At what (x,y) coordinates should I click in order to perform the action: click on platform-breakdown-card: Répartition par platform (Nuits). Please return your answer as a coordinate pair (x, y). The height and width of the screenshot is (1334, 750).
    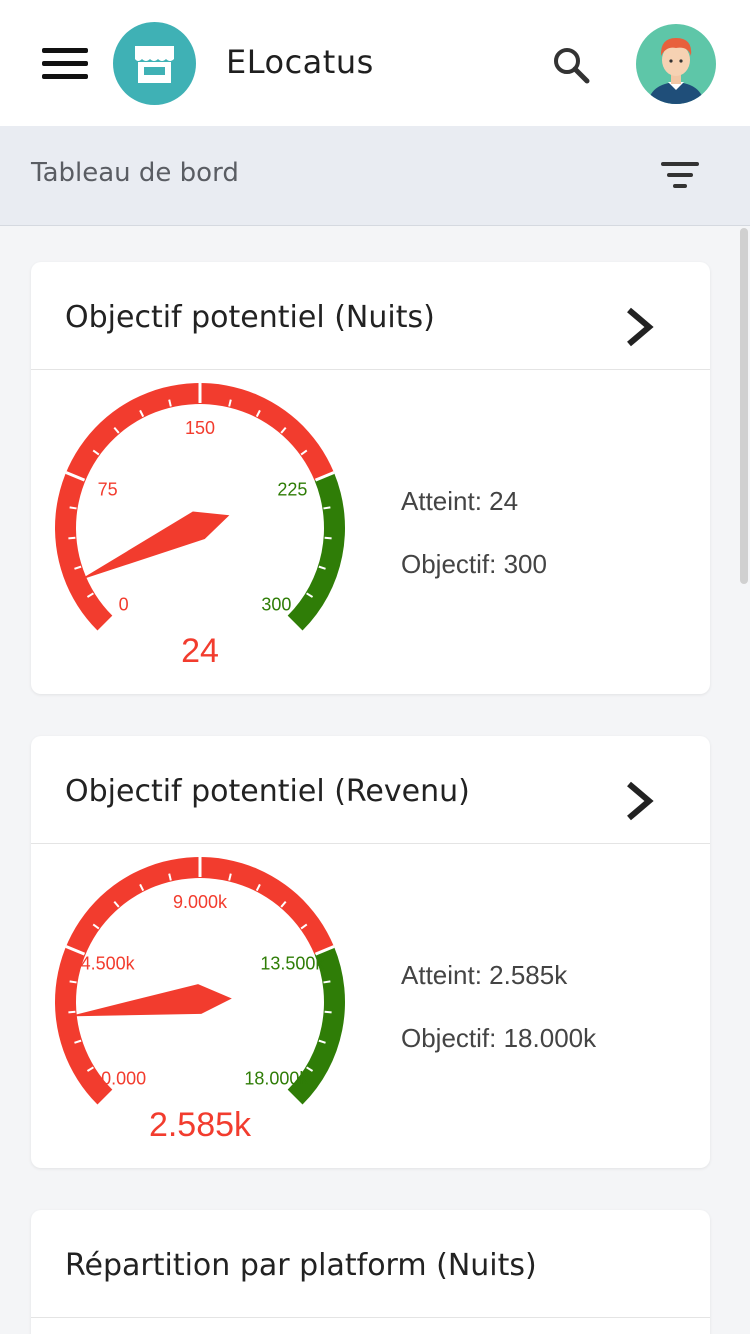
    Looking at the image, I should click on (370, 1272).